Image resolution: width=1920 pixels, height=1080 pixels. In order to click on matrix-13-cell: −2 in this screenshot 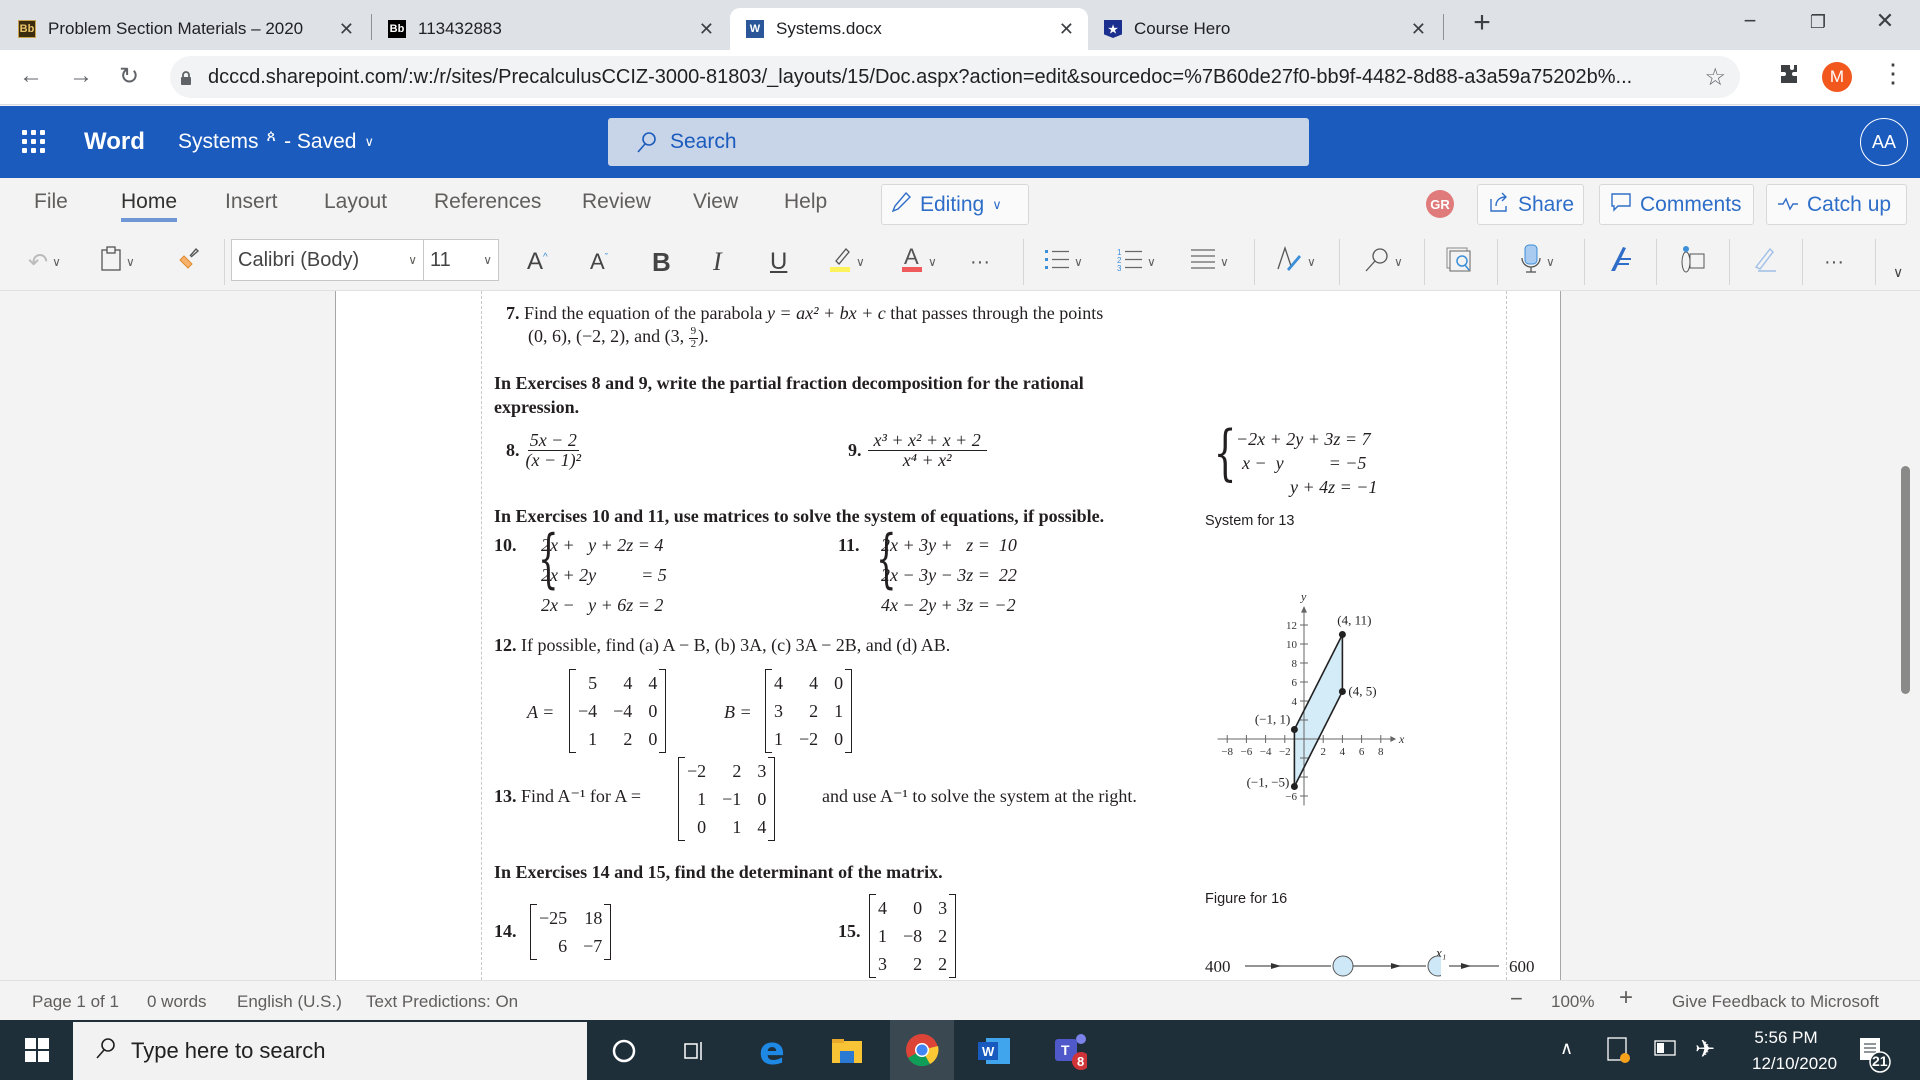, I will do `click(697, 770)`.